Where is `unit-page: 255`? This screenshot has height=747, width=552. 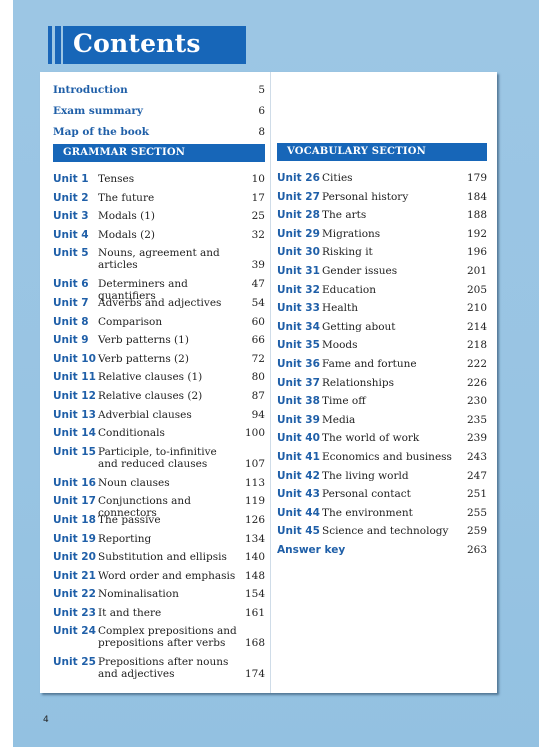 unit-page: 255 is located at coordinates (476, 512).